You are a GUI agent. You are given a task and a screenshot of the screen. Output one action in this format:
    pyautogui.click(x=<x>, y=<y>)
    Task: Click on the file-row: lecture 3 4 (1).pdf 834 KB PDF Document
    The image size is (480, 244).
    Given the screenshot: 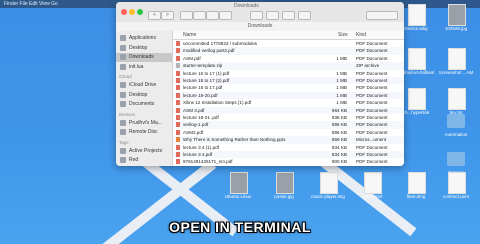 What is the action you would take?
    pyautogui.click(x=288, y=147)
    